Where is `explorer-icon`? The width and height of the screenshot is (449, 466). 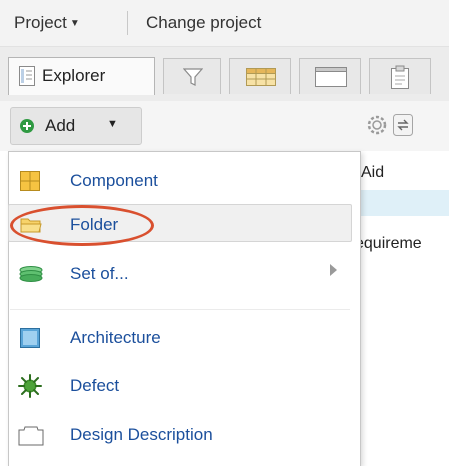 explorer-icon is located at coordinates (27, 76).